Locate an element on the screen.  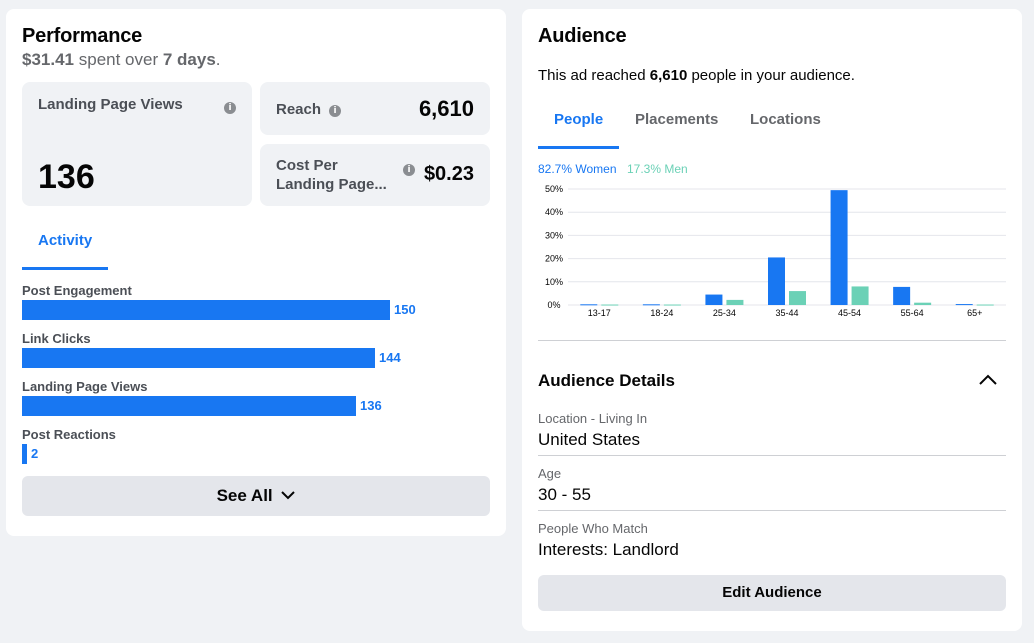
location-value: United States is located at coordinates (589, 439).